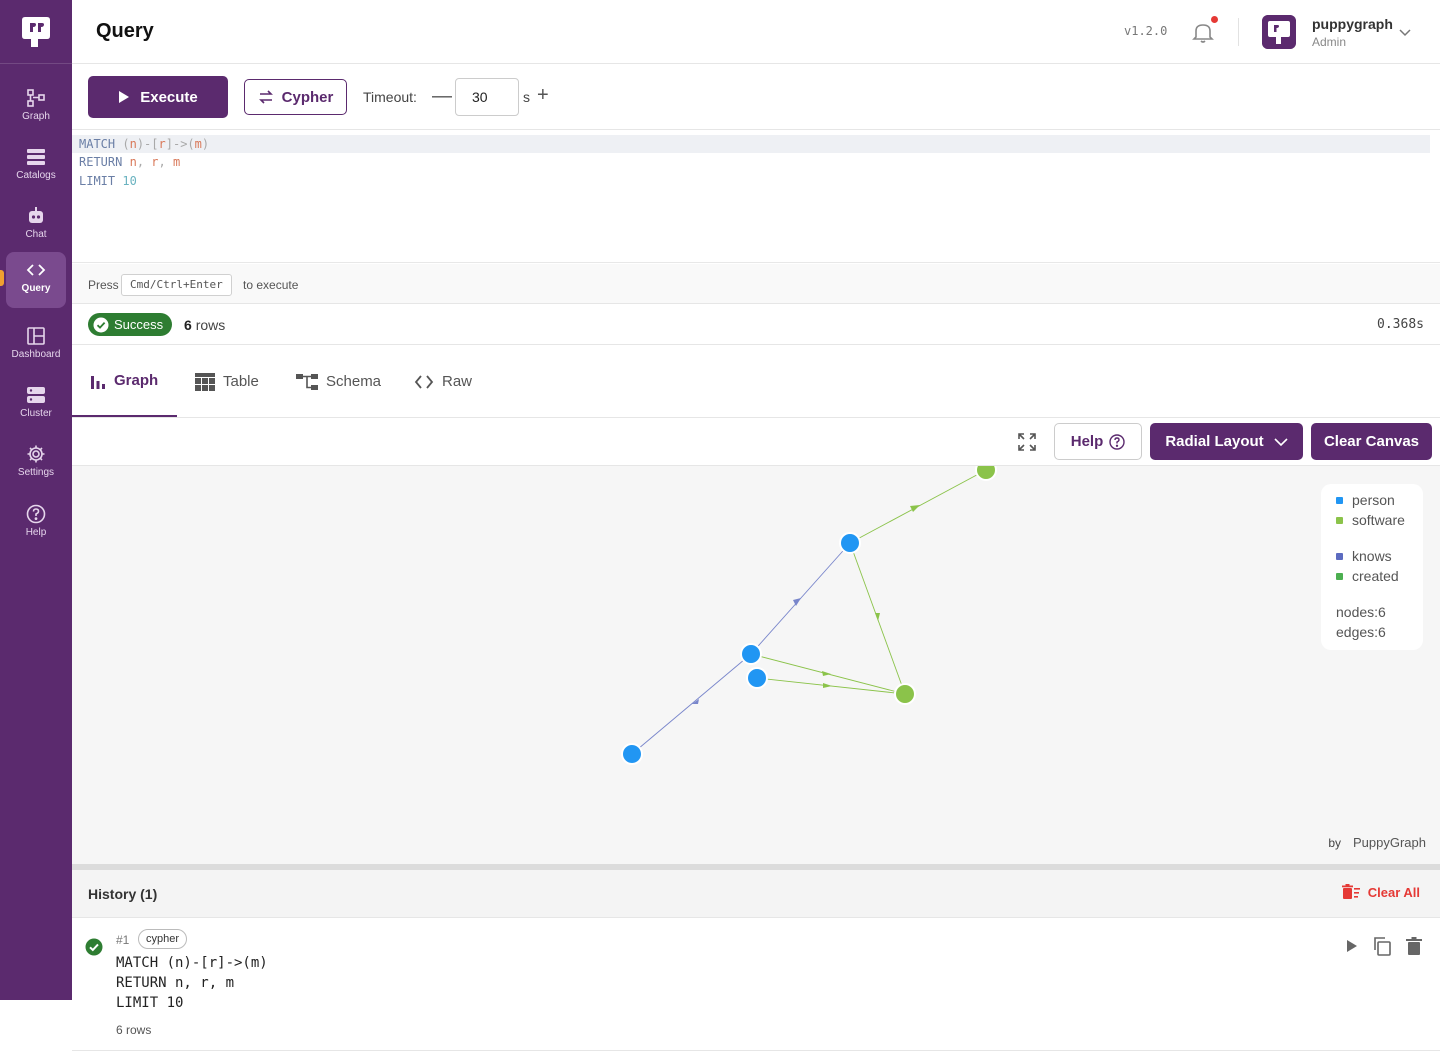  Describe the element at coordinates (1350, 891) in the screenshot. I see `delete-sweep-icon` at that location.